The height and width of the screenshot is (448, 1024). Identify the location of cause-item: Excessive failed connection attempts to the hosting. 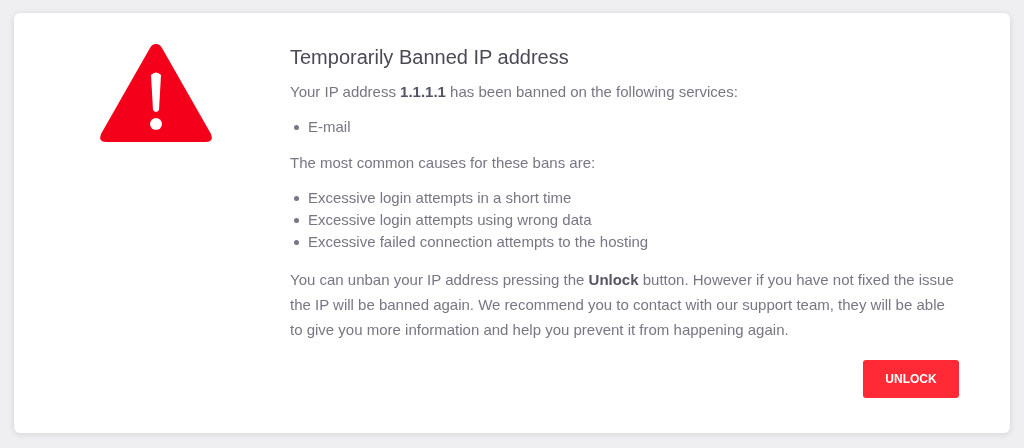
(478, 242).